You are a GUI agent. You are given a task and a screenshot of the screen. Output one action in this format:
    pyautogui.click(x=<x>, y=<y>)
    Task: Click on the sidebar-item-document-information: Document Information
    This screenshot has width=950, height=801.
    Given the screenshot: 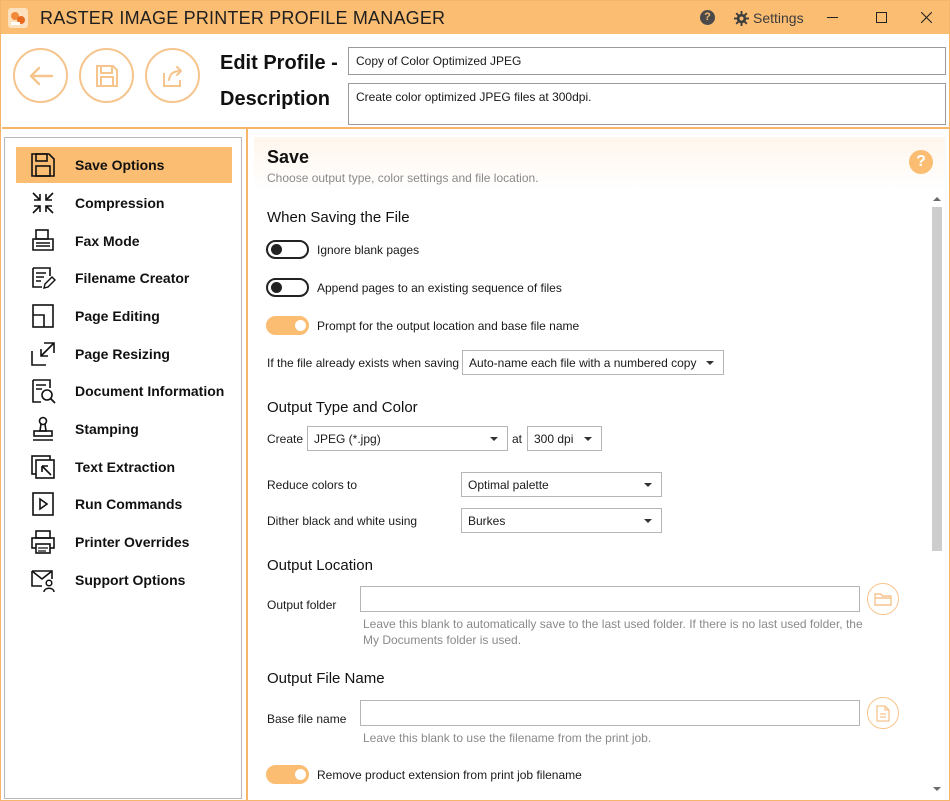 What is the action you would take?
    pyautogui.click(x=124, y=391)
    